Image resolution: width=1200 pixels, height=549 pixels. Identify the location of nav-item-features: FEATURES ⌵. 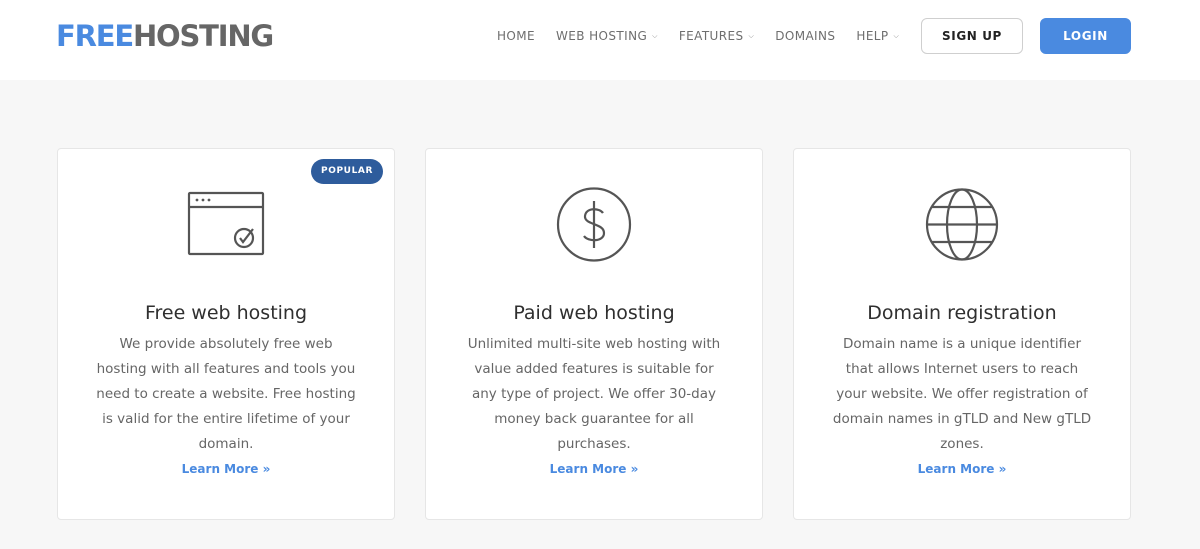
(716, 36).